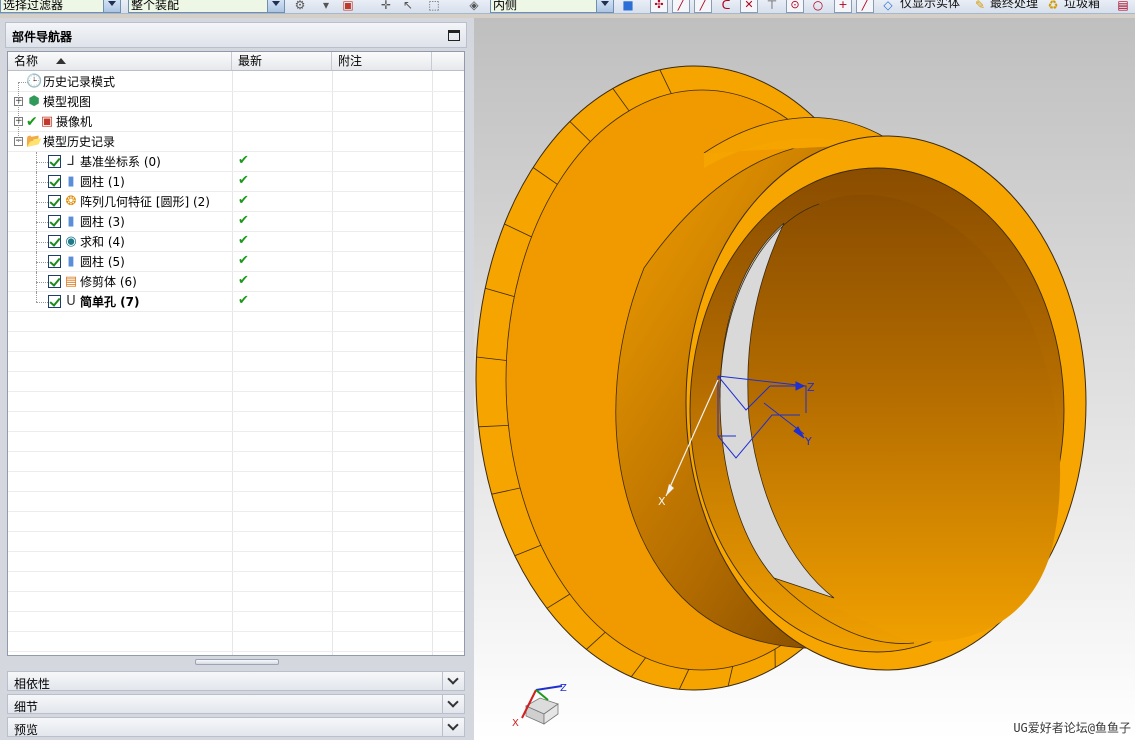  I want to click on trash-icon: ♻, so click(1053, 6).